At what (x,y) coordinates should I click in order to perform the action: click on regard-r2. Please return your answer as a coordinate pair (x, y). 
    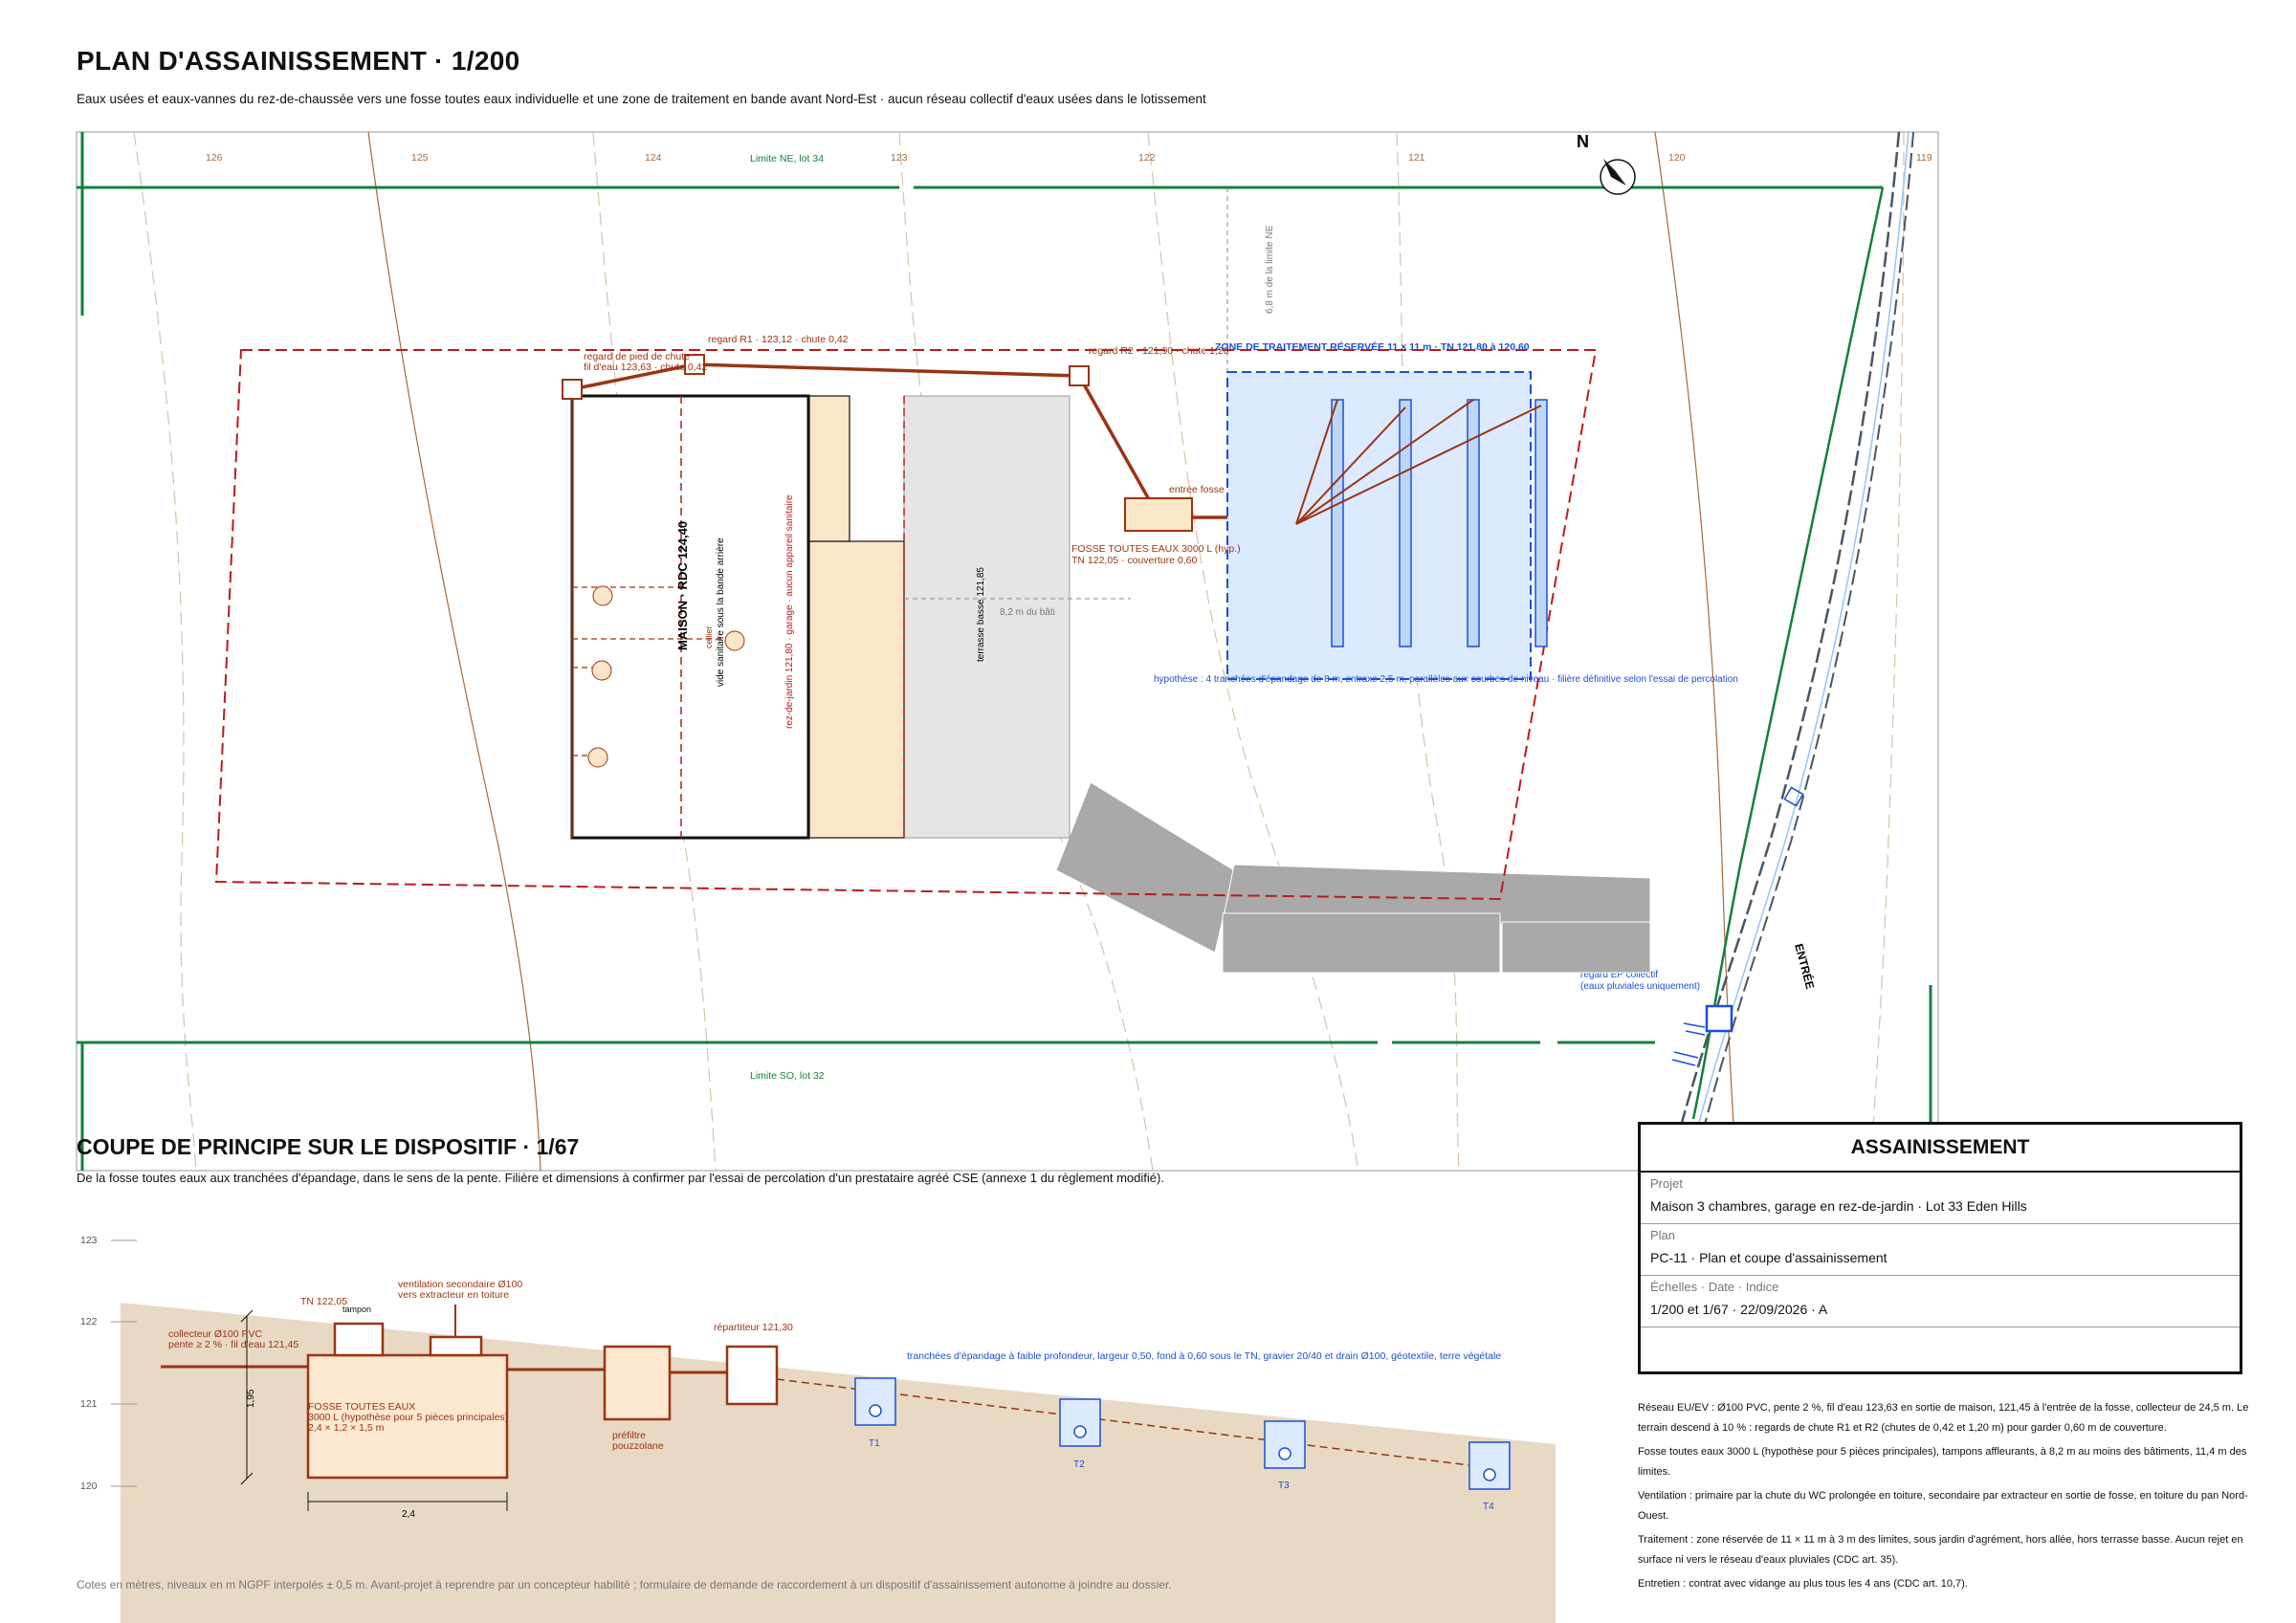
    Looking at the image, I should click on (1080, 375).